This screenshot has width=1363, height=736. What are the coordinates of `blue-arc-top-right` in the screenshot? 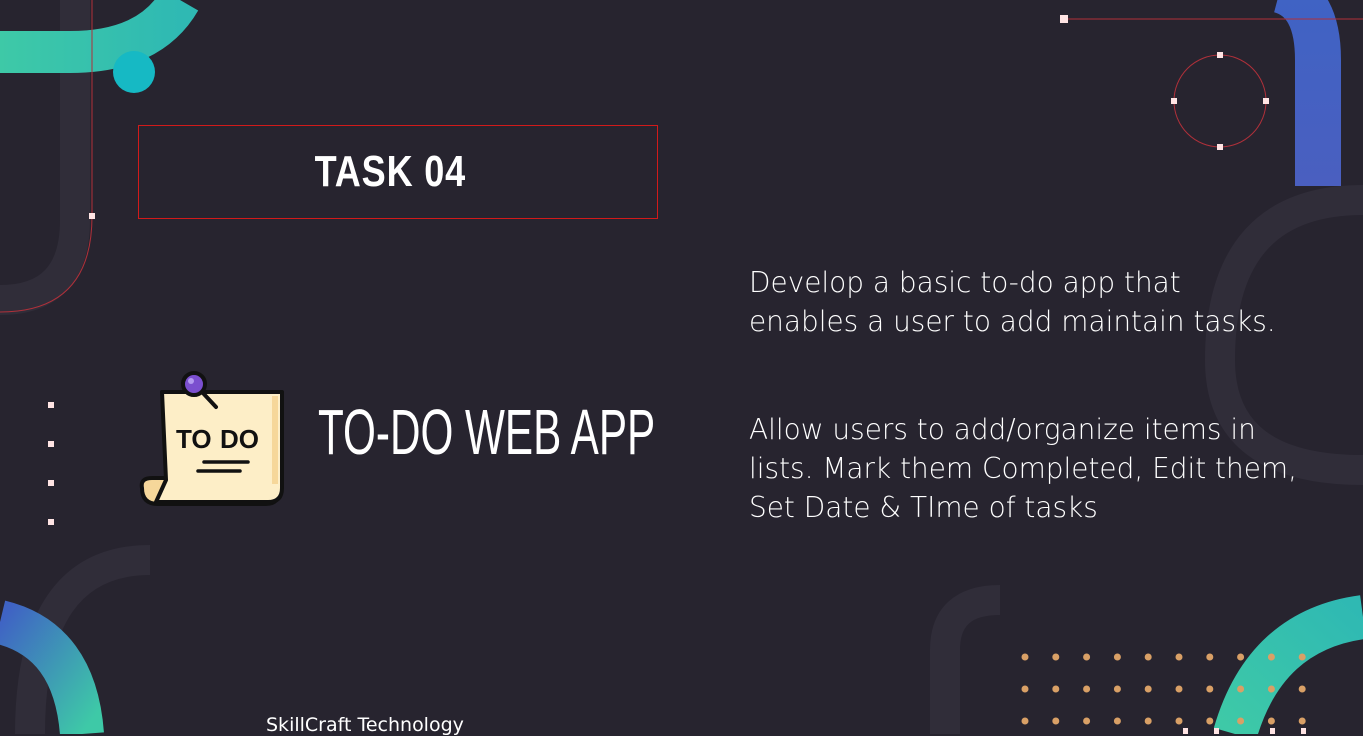 It's located at (1306, 93).